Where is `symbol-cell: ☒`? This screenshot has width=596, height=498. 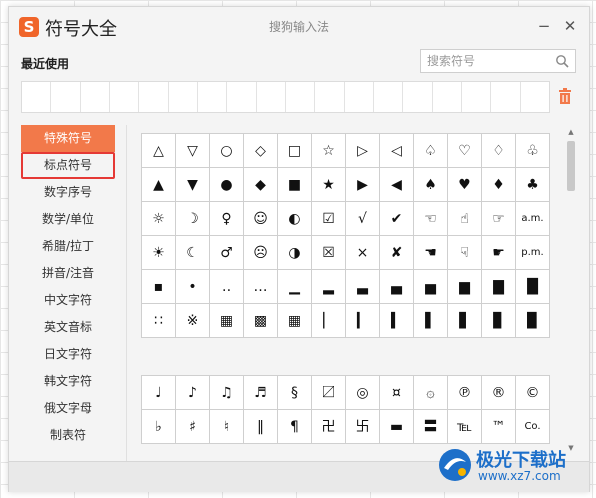
symbol-cell: ☒ is located at coordinates (329, 253).